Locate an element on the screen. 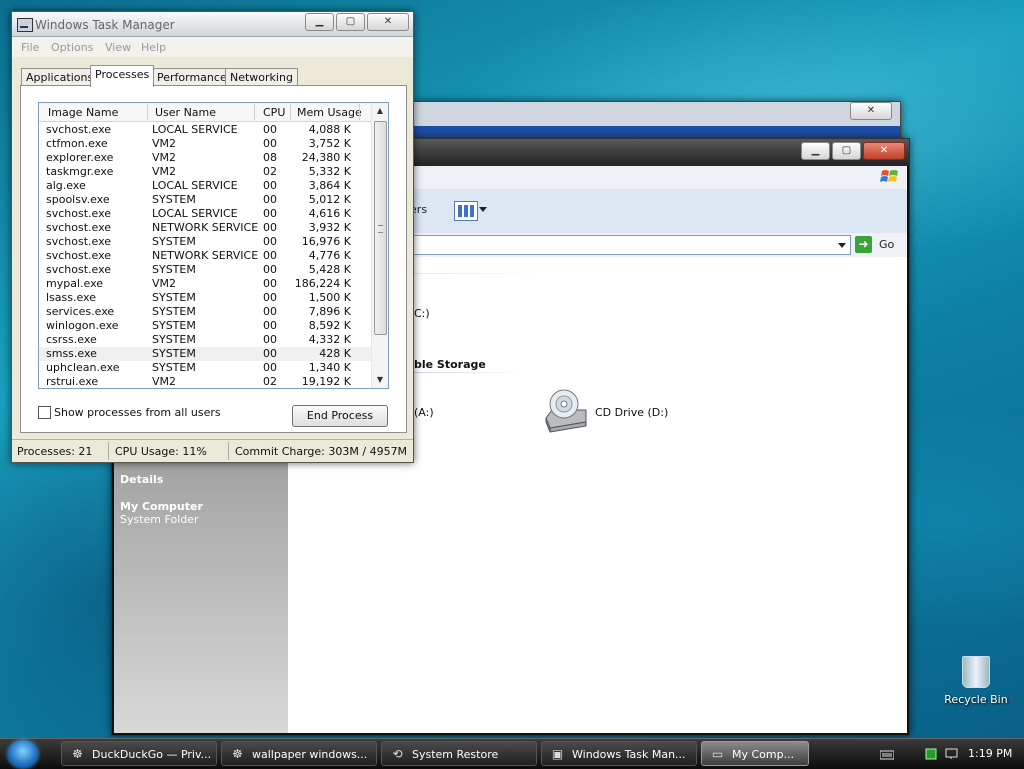 The image size is (1024, 769). process-list-header: Image Name User Name CPU Mem Usage is located at coordinates (205, 112).